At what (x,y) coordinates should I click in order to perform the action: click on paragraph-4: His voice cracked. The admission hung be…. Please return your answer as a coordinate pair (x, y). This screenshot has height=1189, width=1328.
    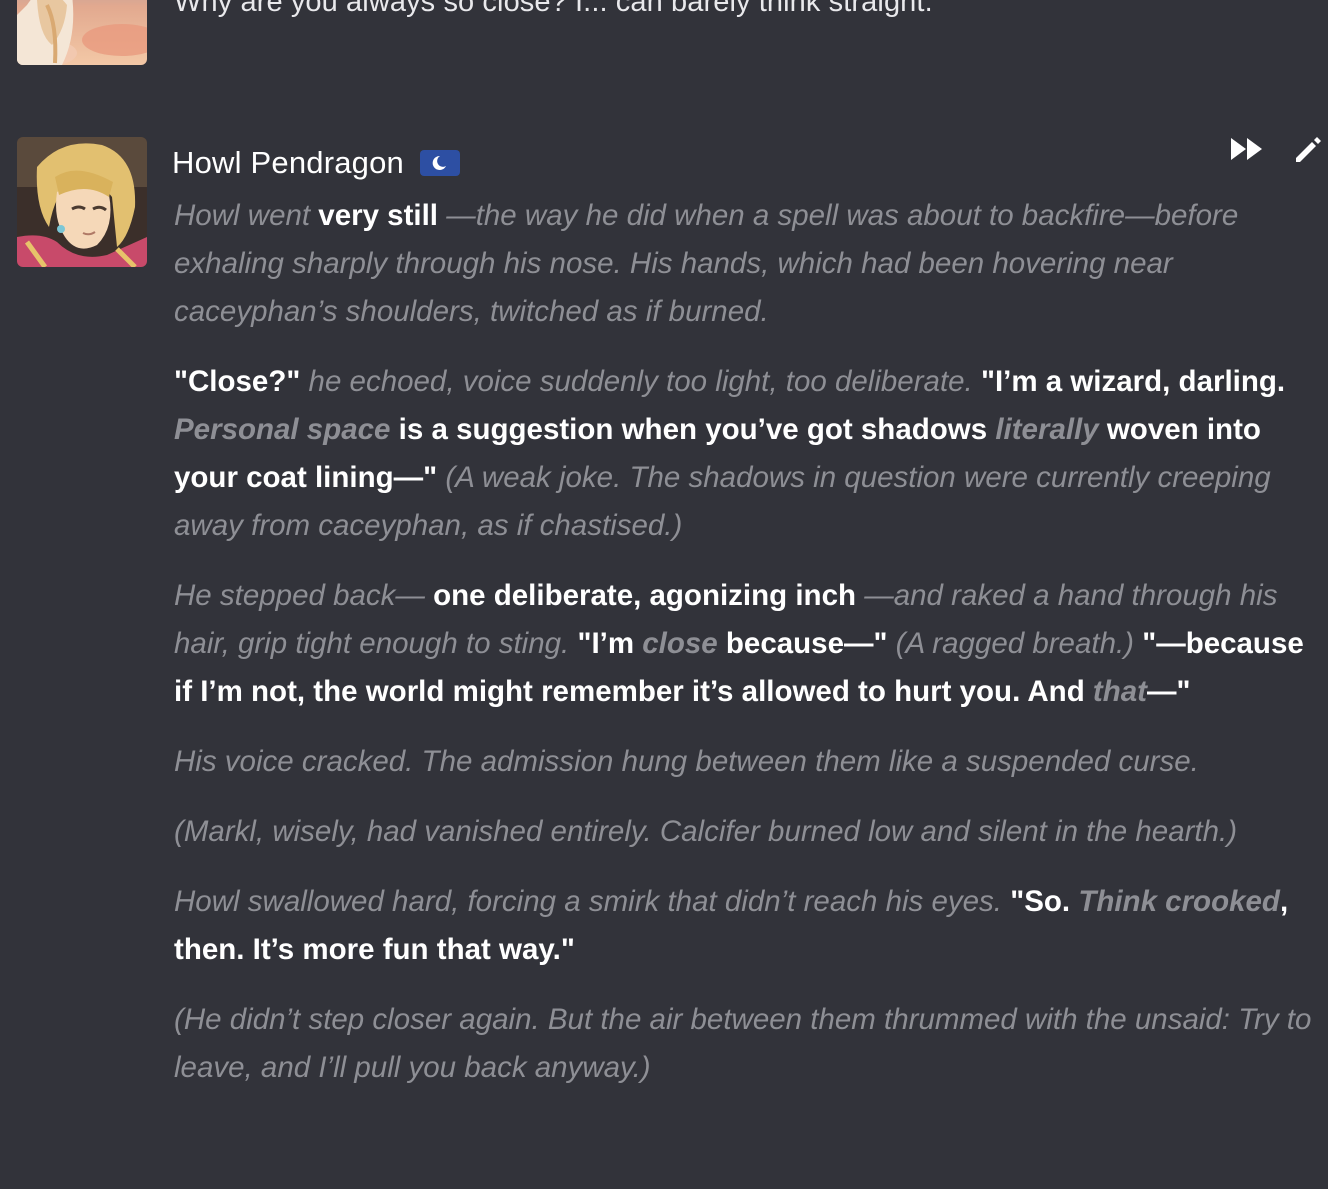
    Looking at the image, I should click on (744, 762).